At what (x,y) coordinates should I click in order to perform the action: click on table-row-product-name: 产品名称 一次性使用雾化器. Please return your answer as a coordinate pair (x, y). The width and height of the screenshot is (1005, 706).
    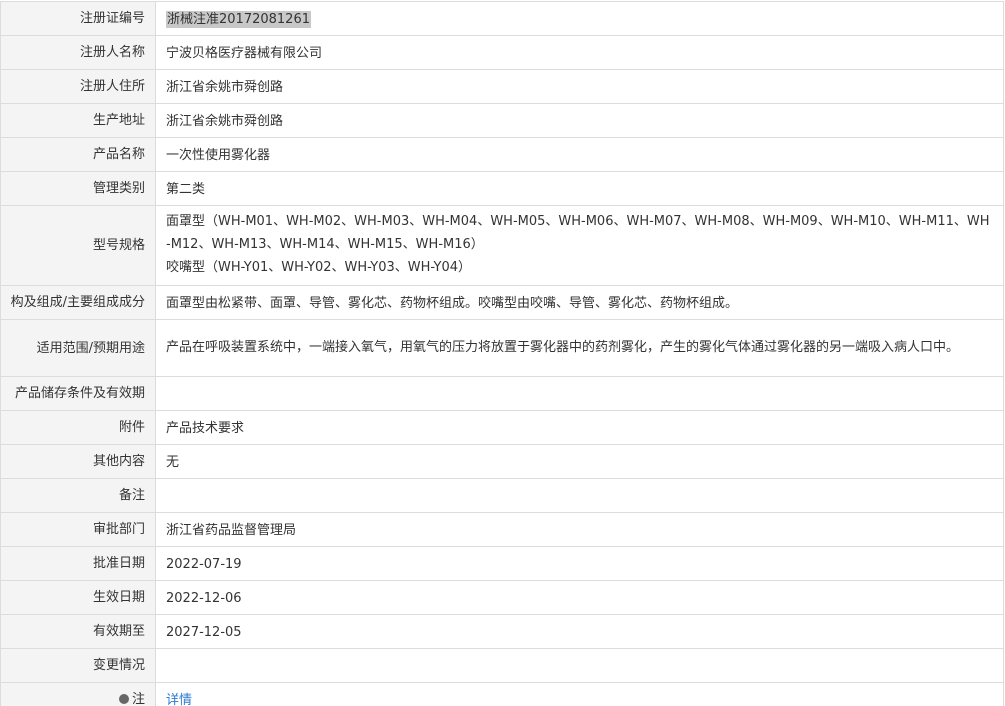
    Looking at the image, I should click on (502, 154).